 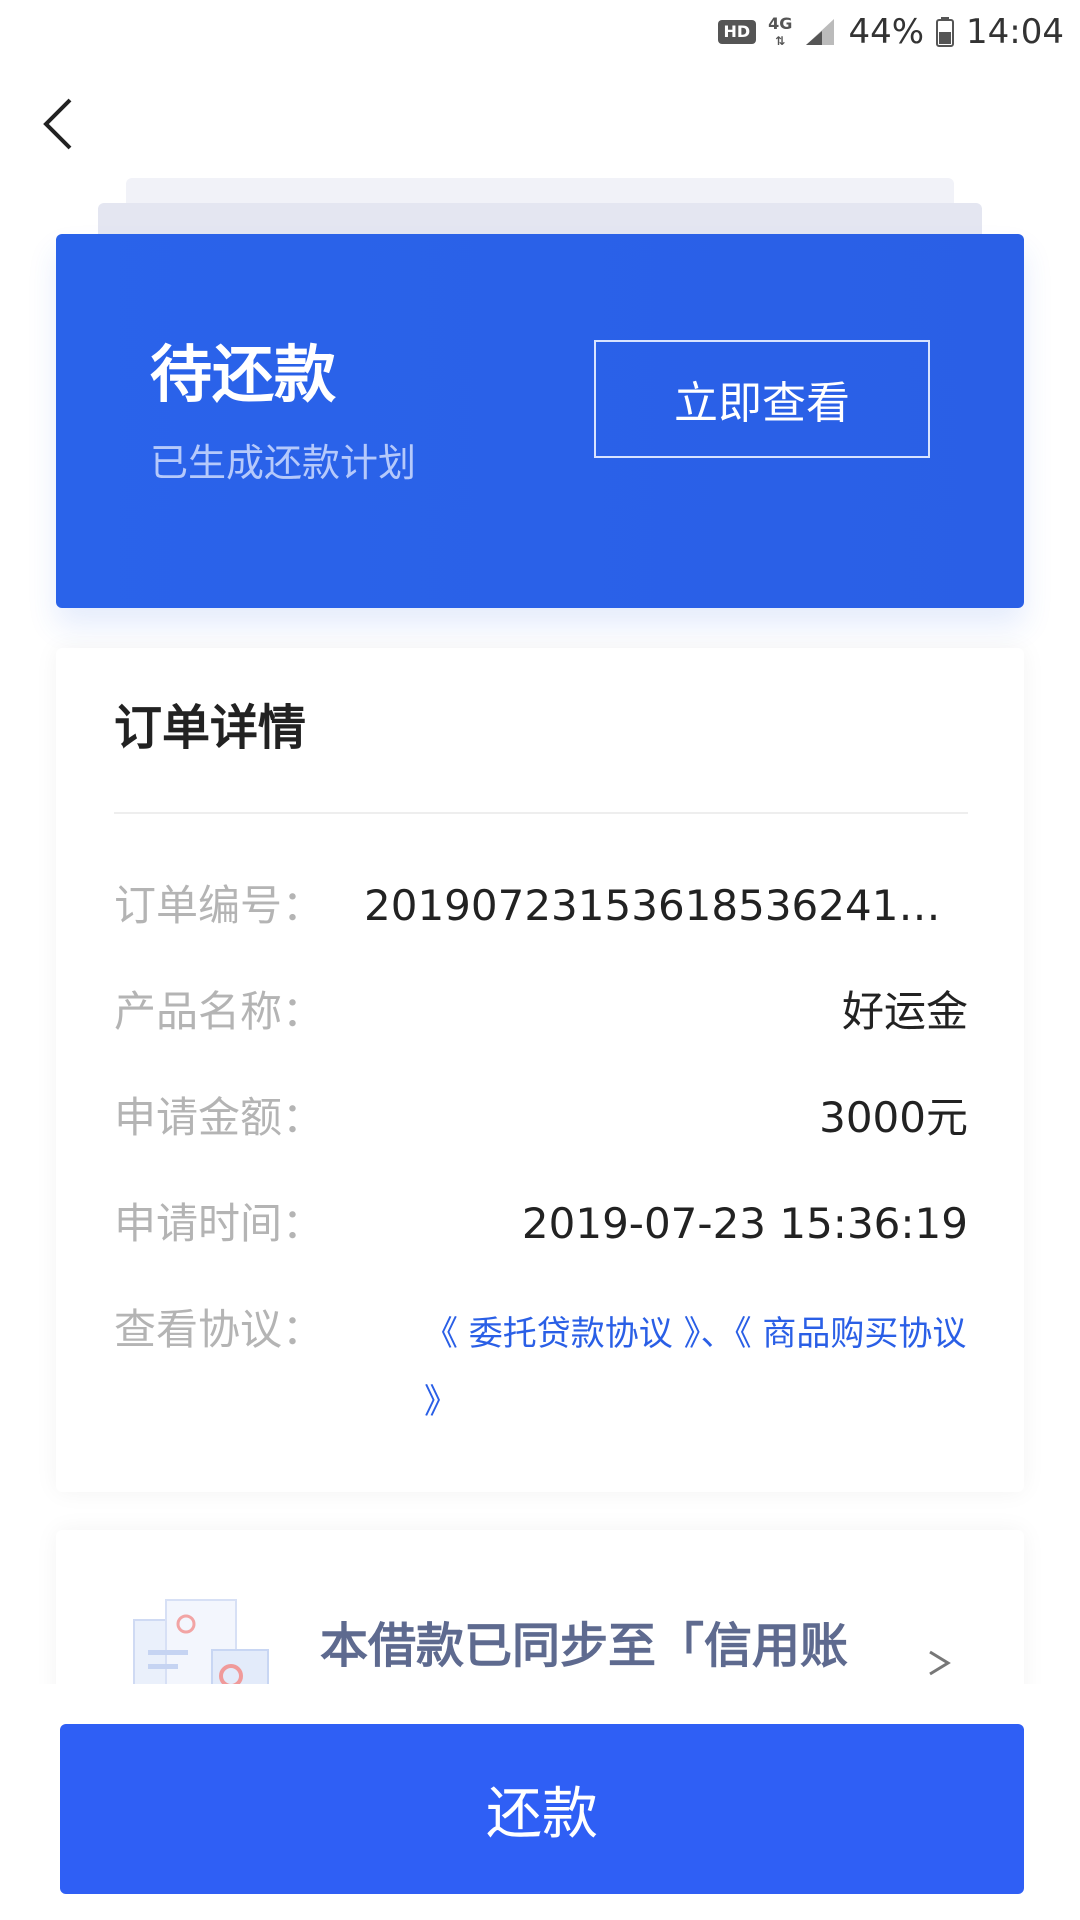 I want to click on apply-time-row: 申请时间： 2019-07-23 15:36:19, so click(x=541, y=1224).